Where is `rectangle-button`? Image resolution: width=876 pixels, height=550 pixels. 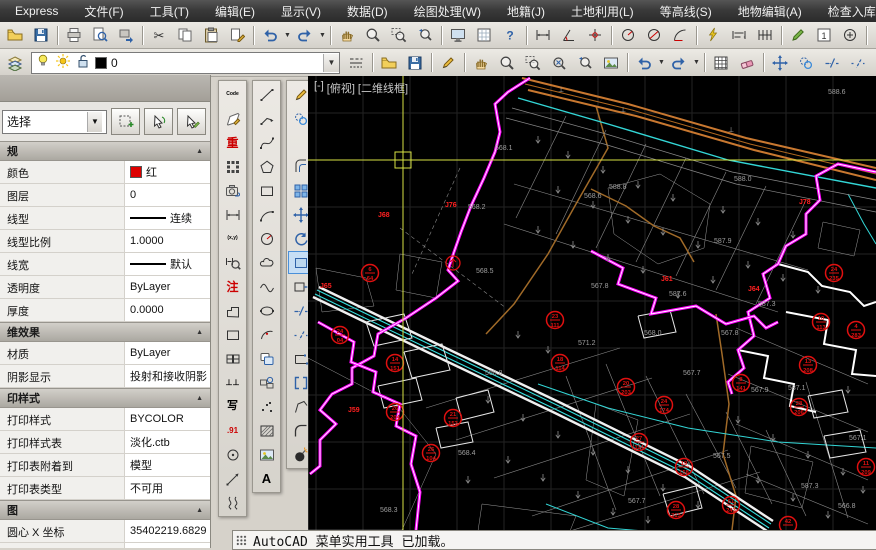 rectangle-button is located at coordinates (232, 334).